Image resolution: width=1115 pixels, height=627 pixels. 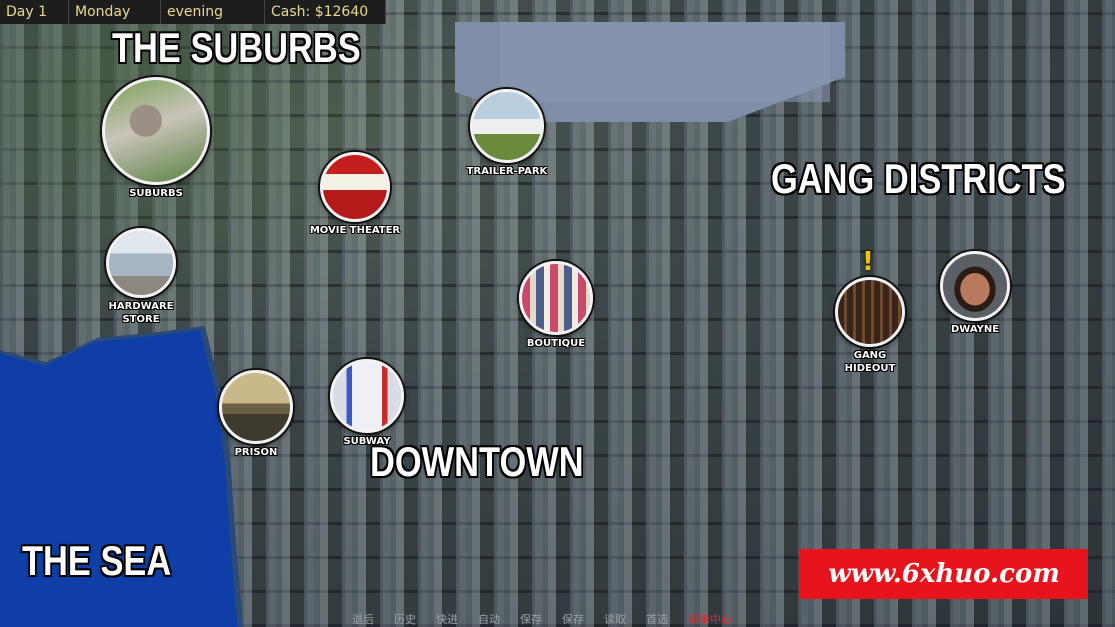 I want to click on location-subway: SUBWAY, so click(x=367, y=403).